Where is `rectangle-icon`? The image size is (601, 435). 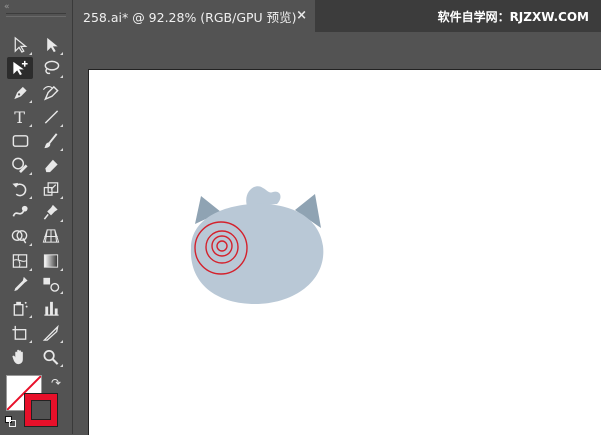
rectangle-icon is located at coordinates (20, 141).